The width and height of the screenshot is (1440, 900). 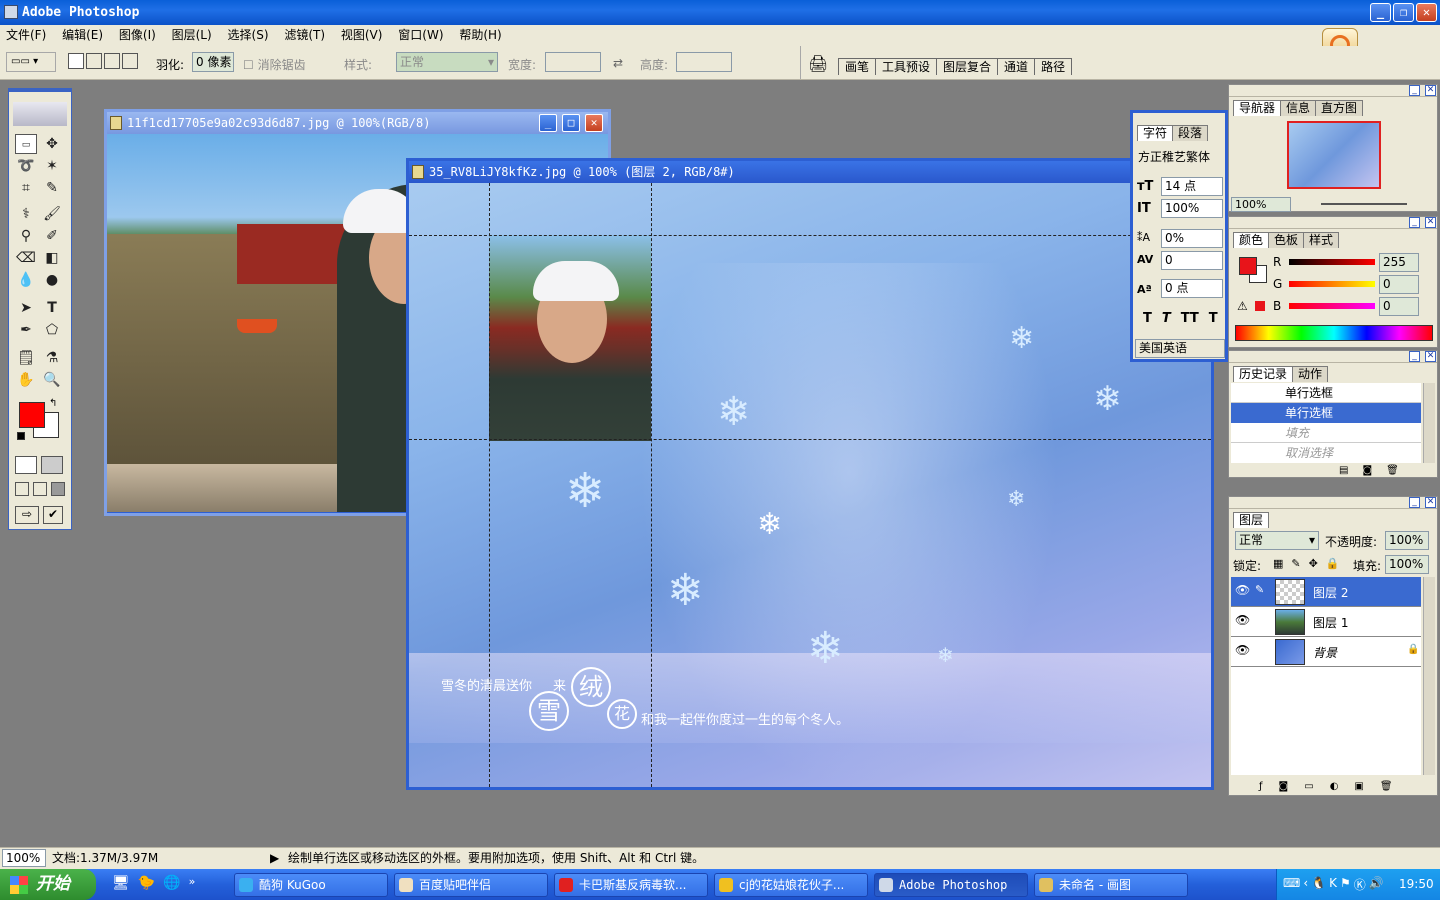 What do you see at coordinates (1111, 885) in the screenshot?
I see `task-paint: 未命名 - 画图` at bounding box center [1111, 885].